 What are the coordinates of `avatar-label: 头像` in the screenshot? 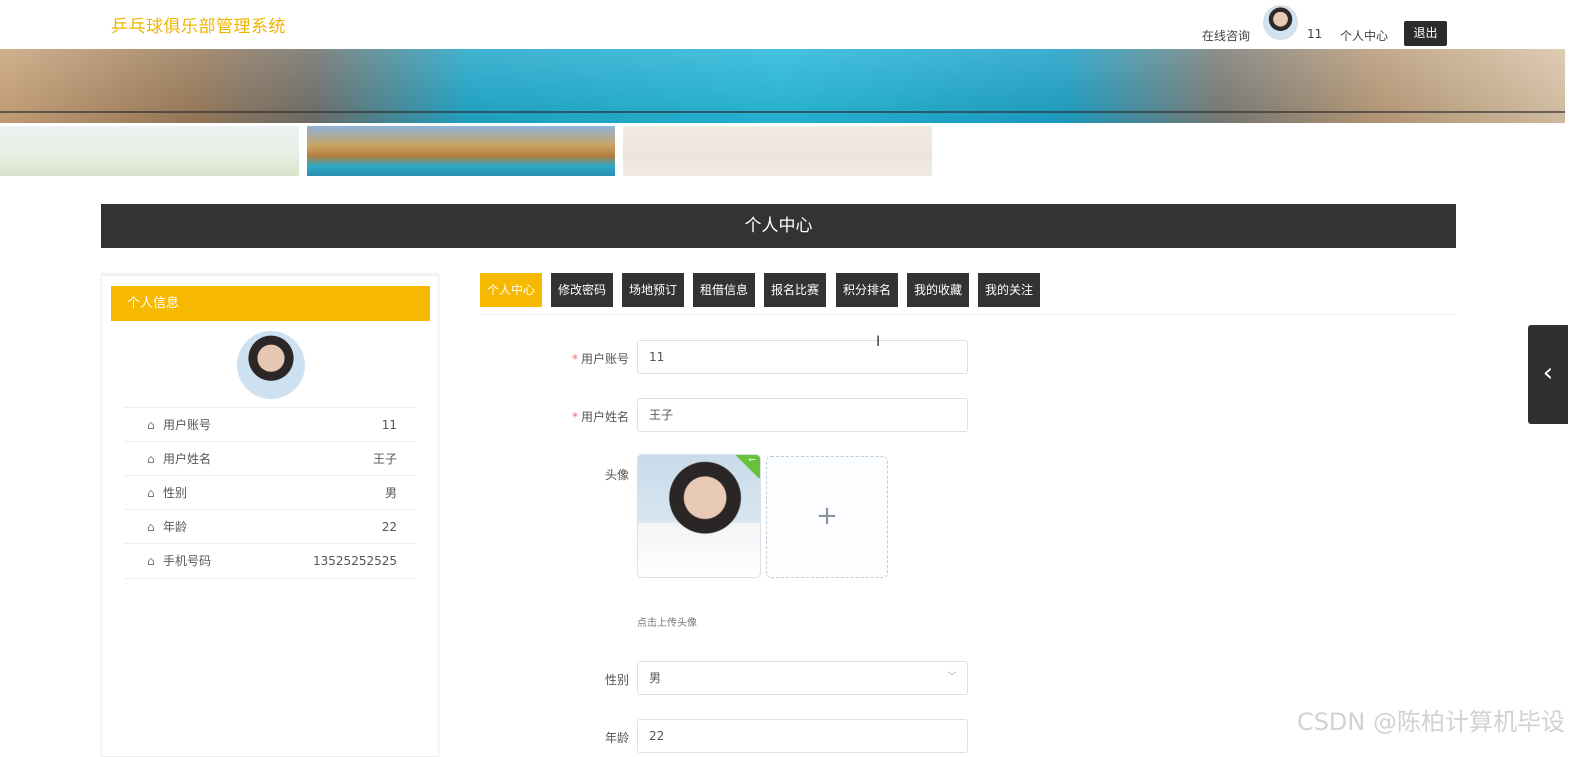 It's located at (616, 475).